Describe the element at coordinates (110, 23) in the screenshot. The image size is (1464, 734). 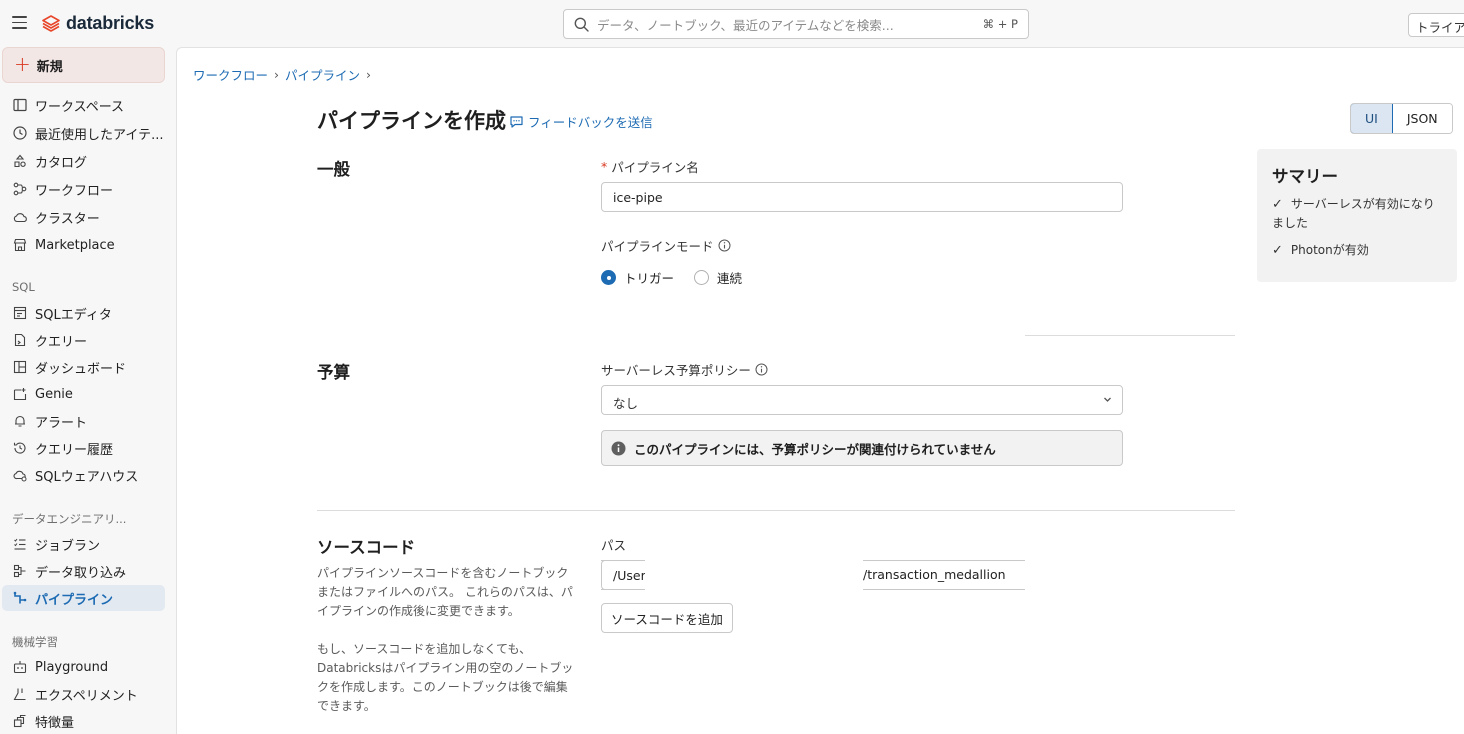
I see `logo-text: databricks` at that location.